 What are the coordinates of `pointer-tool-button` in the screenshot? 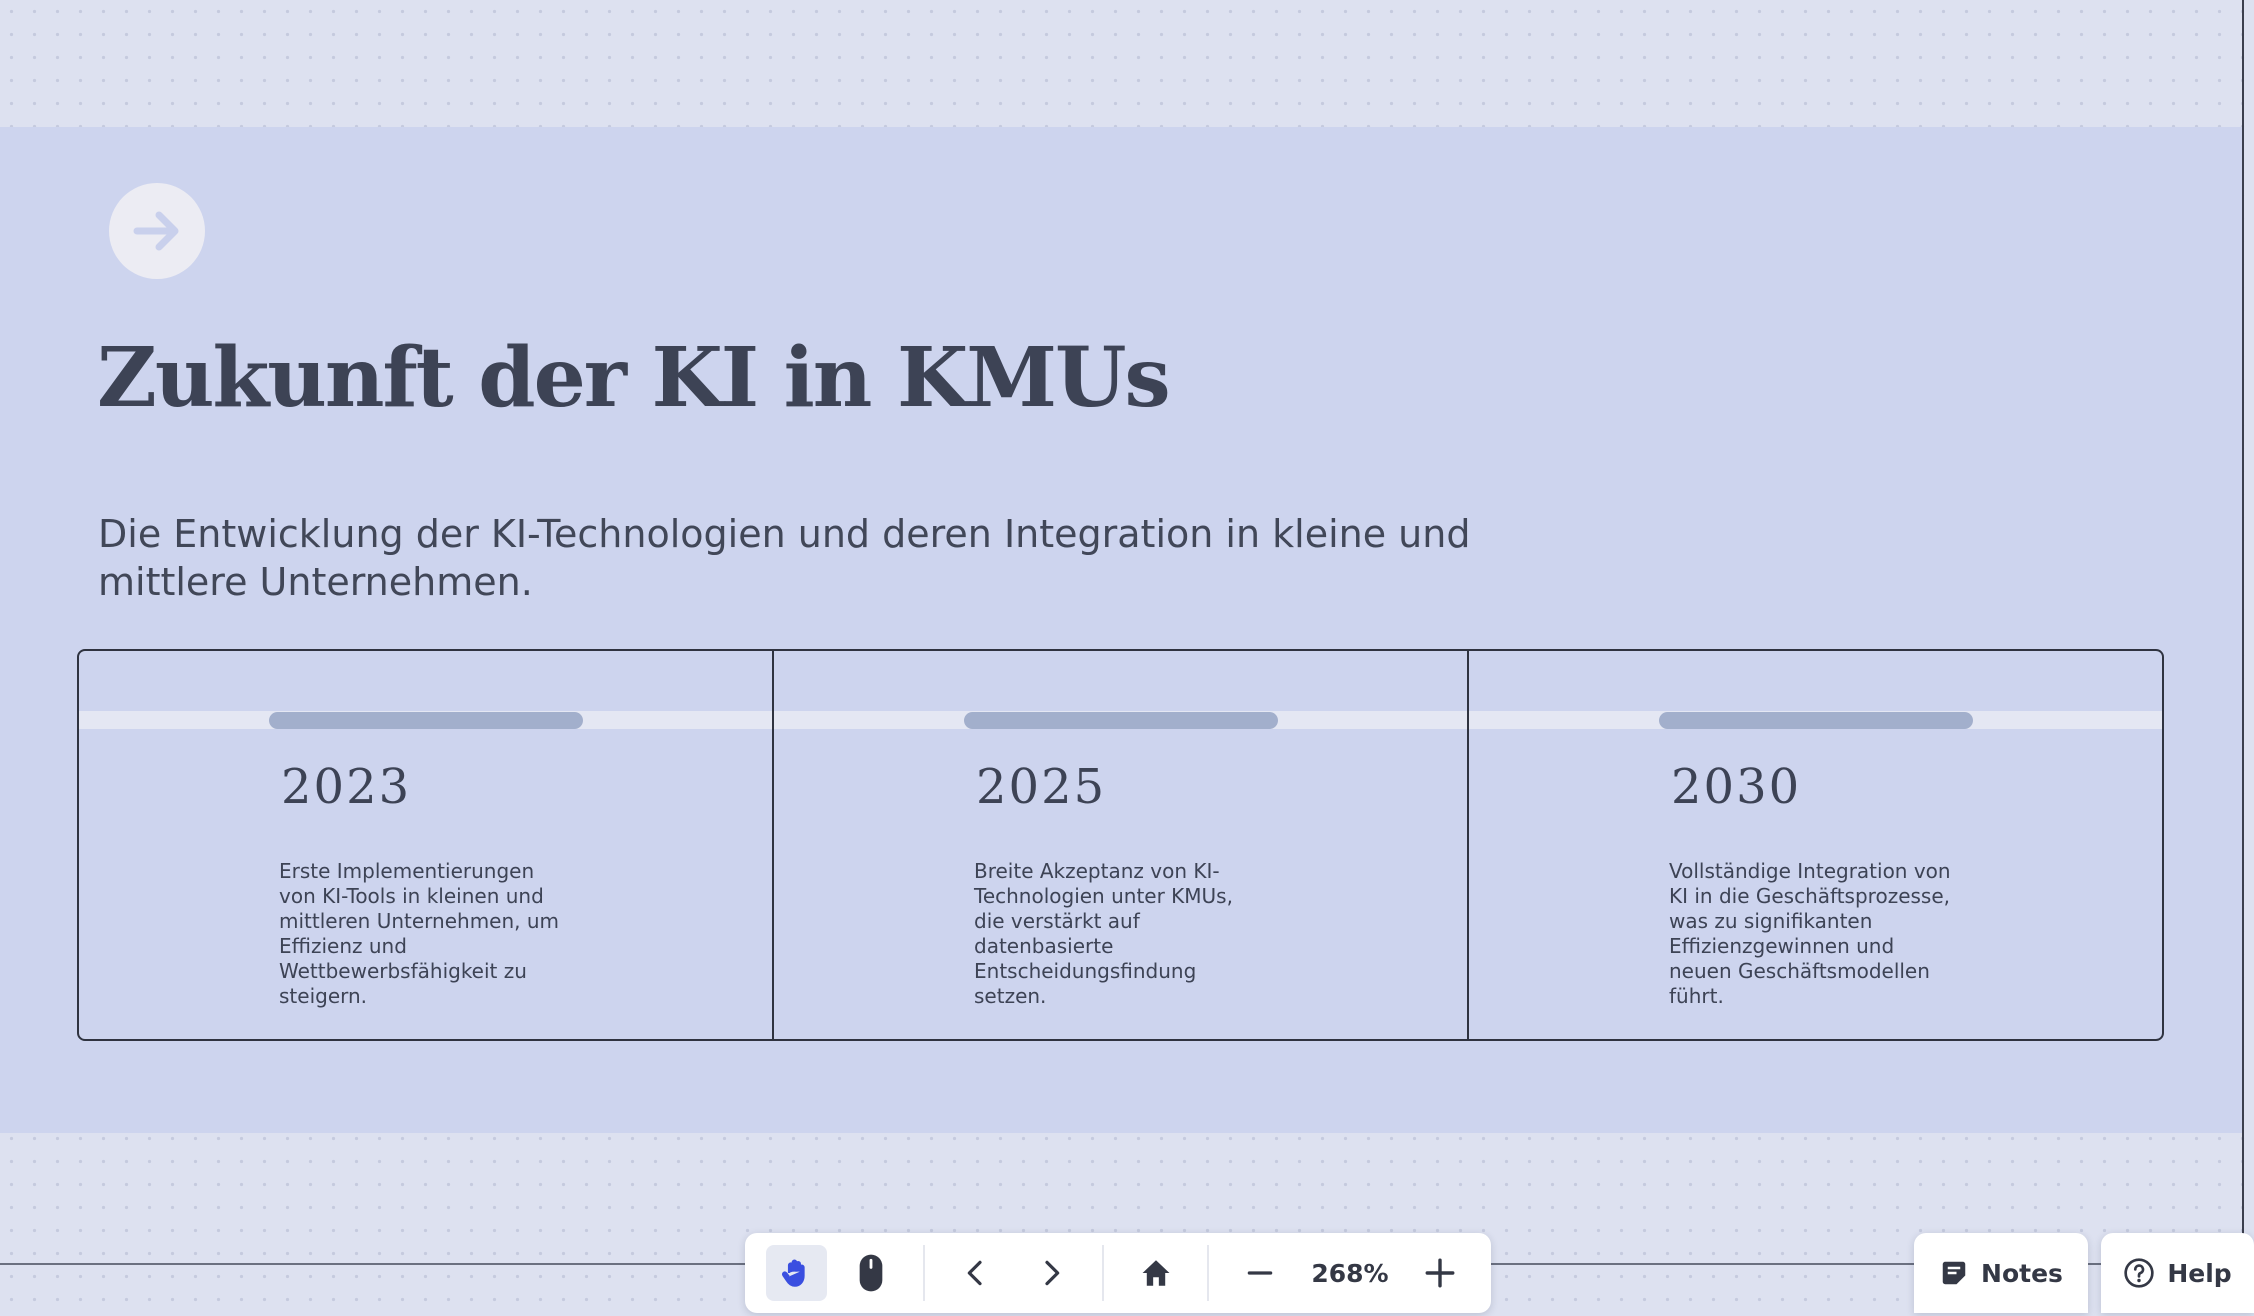 It's located at (871, 1273).